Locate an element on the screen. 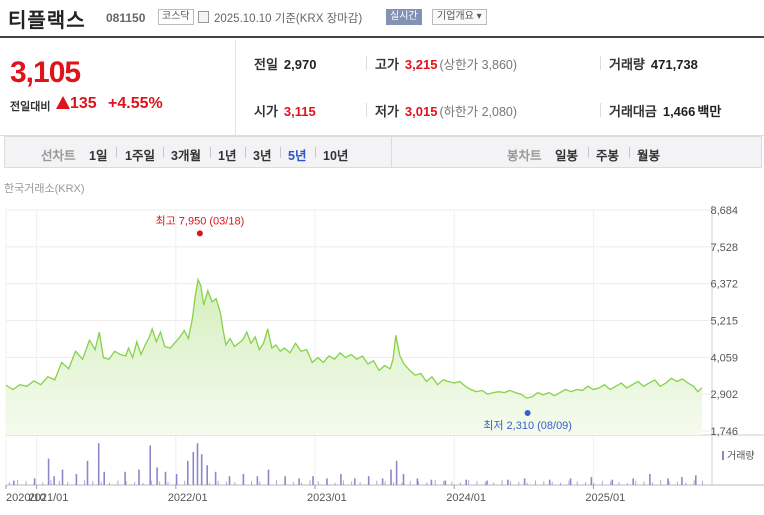 Image resolution: width=764 pixels, height=515 pixels. y-tick-label: 6,372 is located at coordinates (724, 285).